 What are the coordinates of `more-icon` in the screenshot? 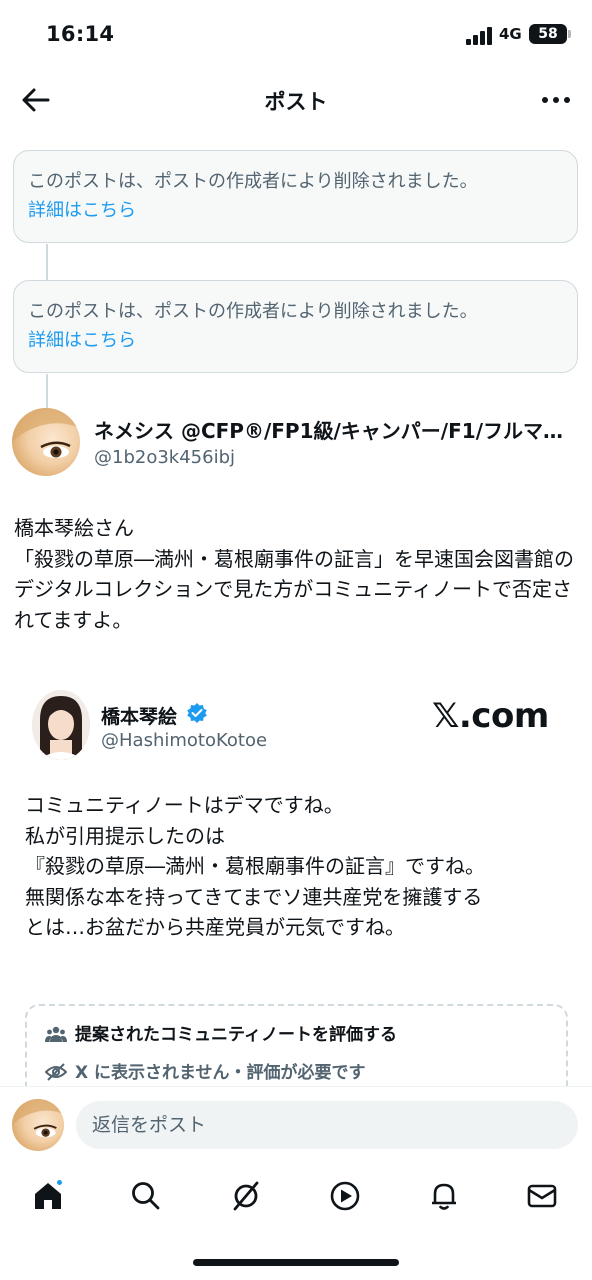 It's located at (556, 100).